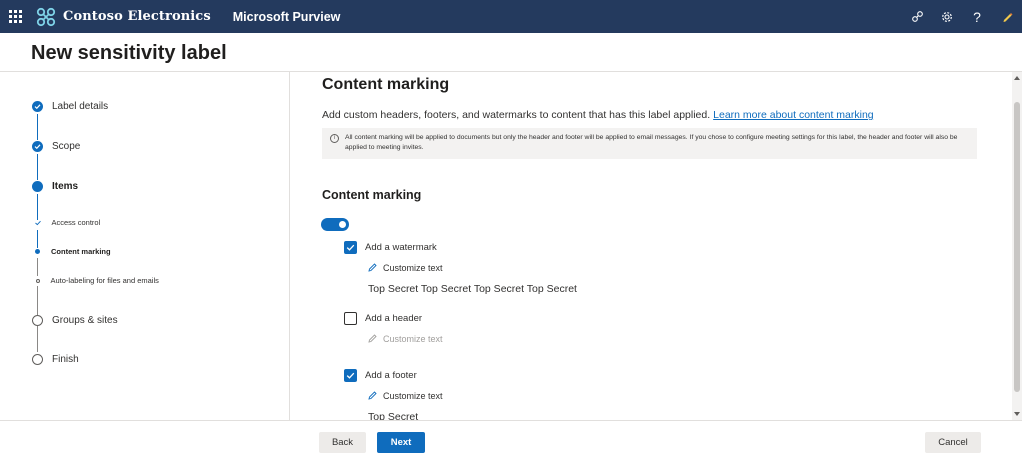 This screenshot has width=1022, height=462. Describe the element at coordinates (46, 16) in the screenshot. I see `contoso-logo` at that location.